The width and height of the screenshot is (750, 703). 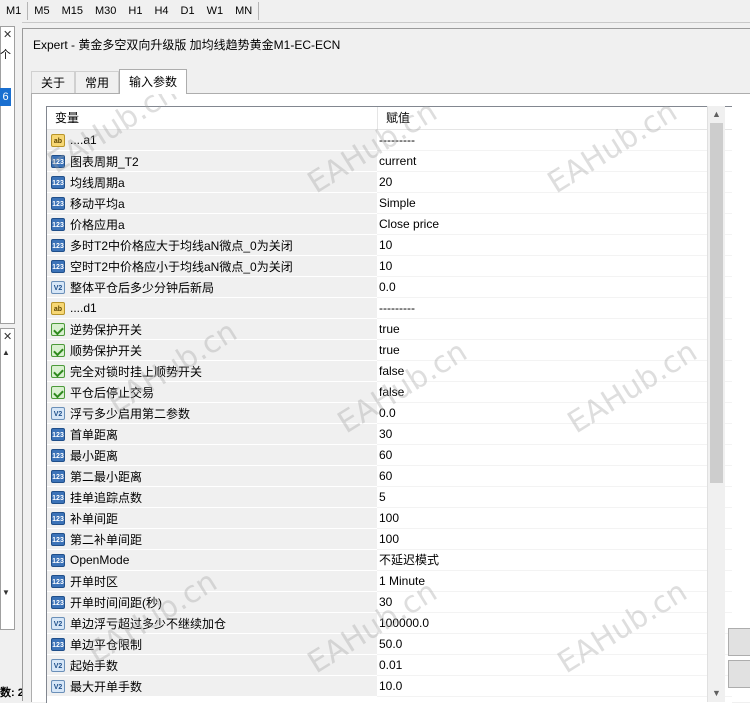 I want to click on parameter-row: ab ....d1 ---------, so click(x=389, y=308).